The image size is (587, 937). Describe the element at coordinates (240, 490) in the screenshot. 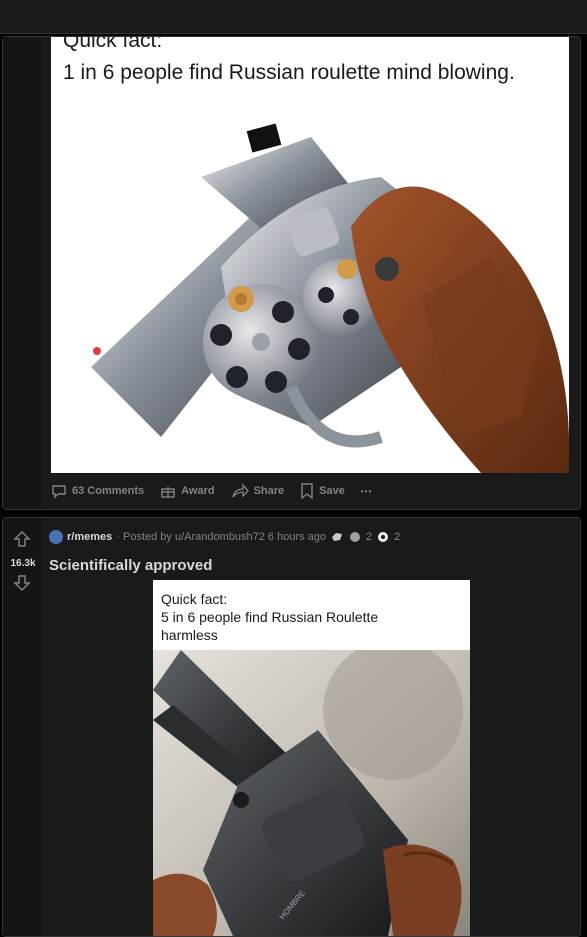

I see `share-icon` at that location.